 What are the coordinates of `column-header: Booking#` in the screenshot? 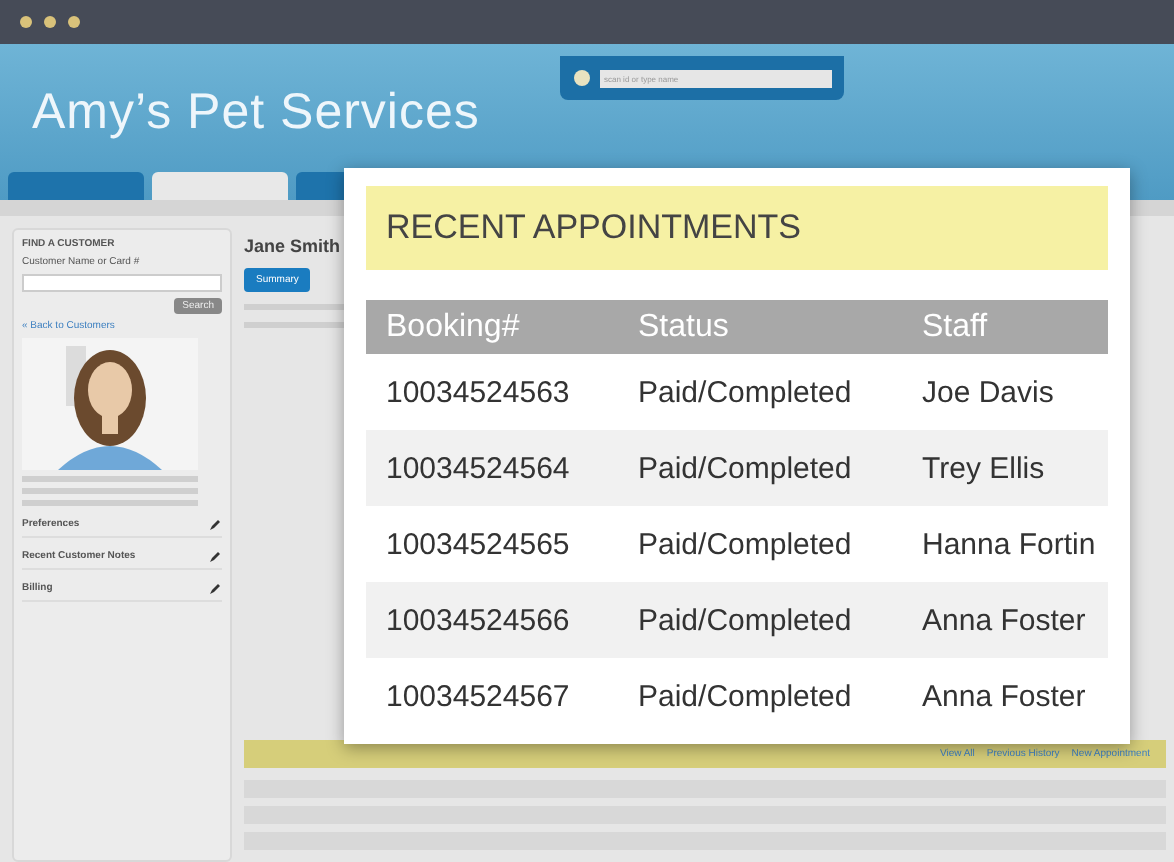 It's located at (454, 327).